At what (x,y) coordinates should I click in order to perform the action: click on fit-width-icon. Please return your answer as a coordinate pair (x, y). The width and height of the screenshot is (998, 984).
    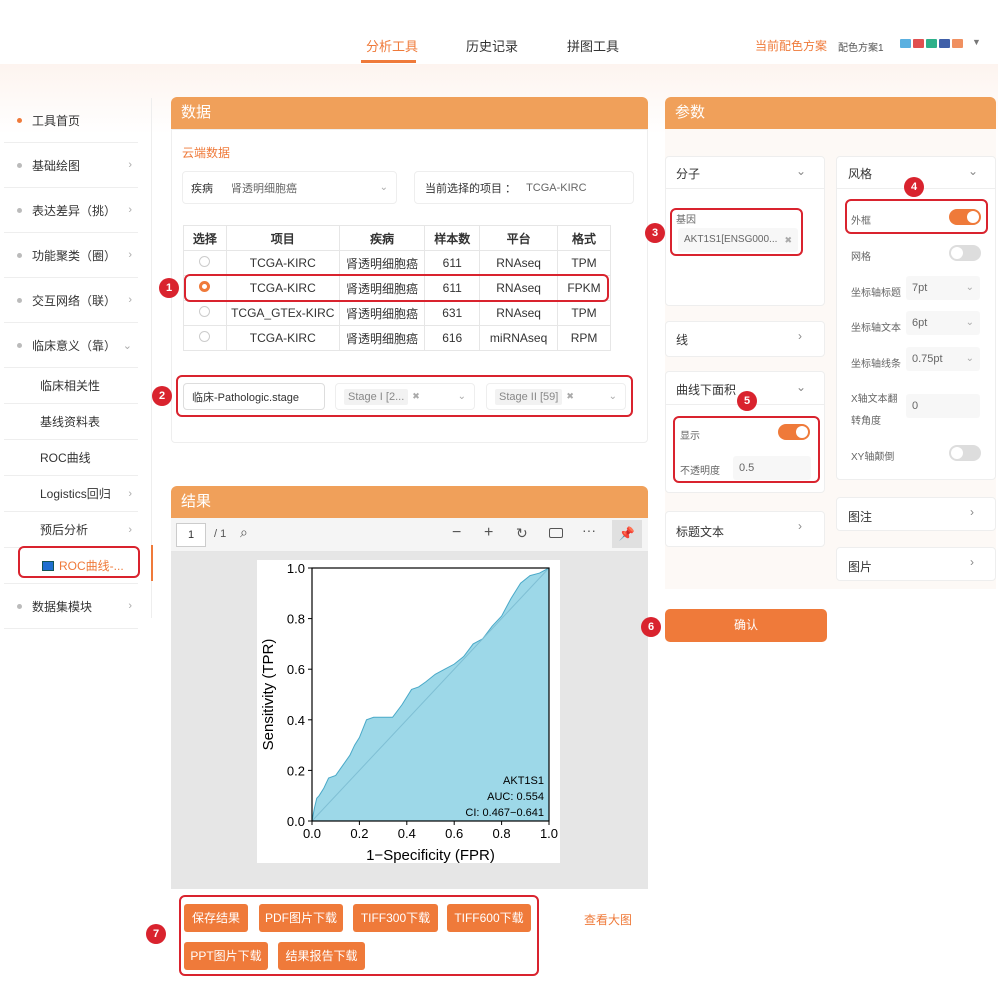
    Looking at the image, I should click on (556, 533).